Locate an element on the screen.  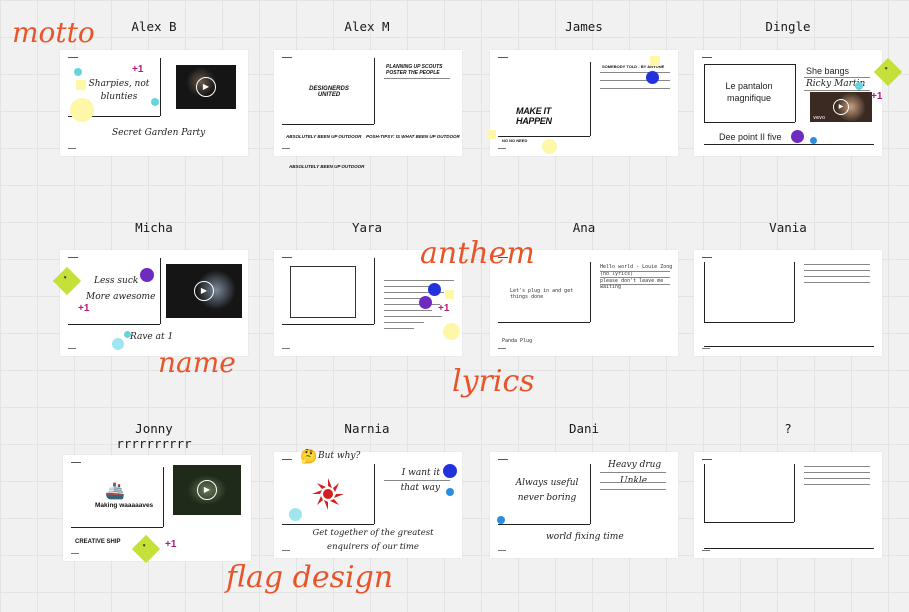
label-lyrics: lyrics is located at coordinates (493, 381).